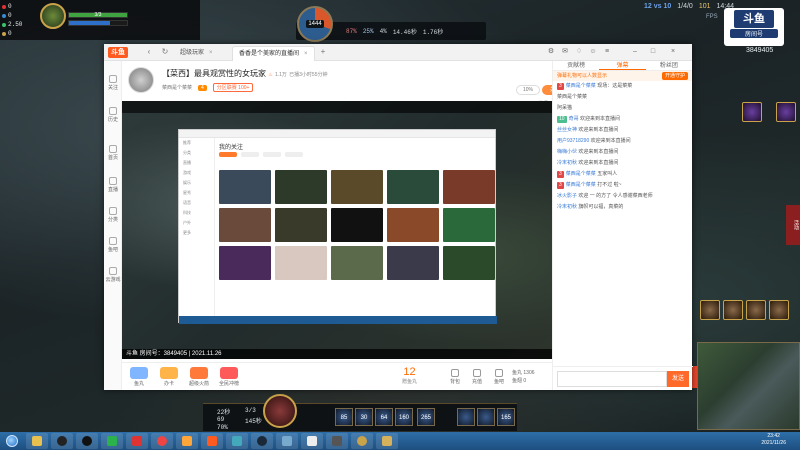 The width and height of the screenshot is (800, 450). What do you see at coordinates (141, 80) in the screenshot?
I see `avatar` at bounding box center [141, 80].